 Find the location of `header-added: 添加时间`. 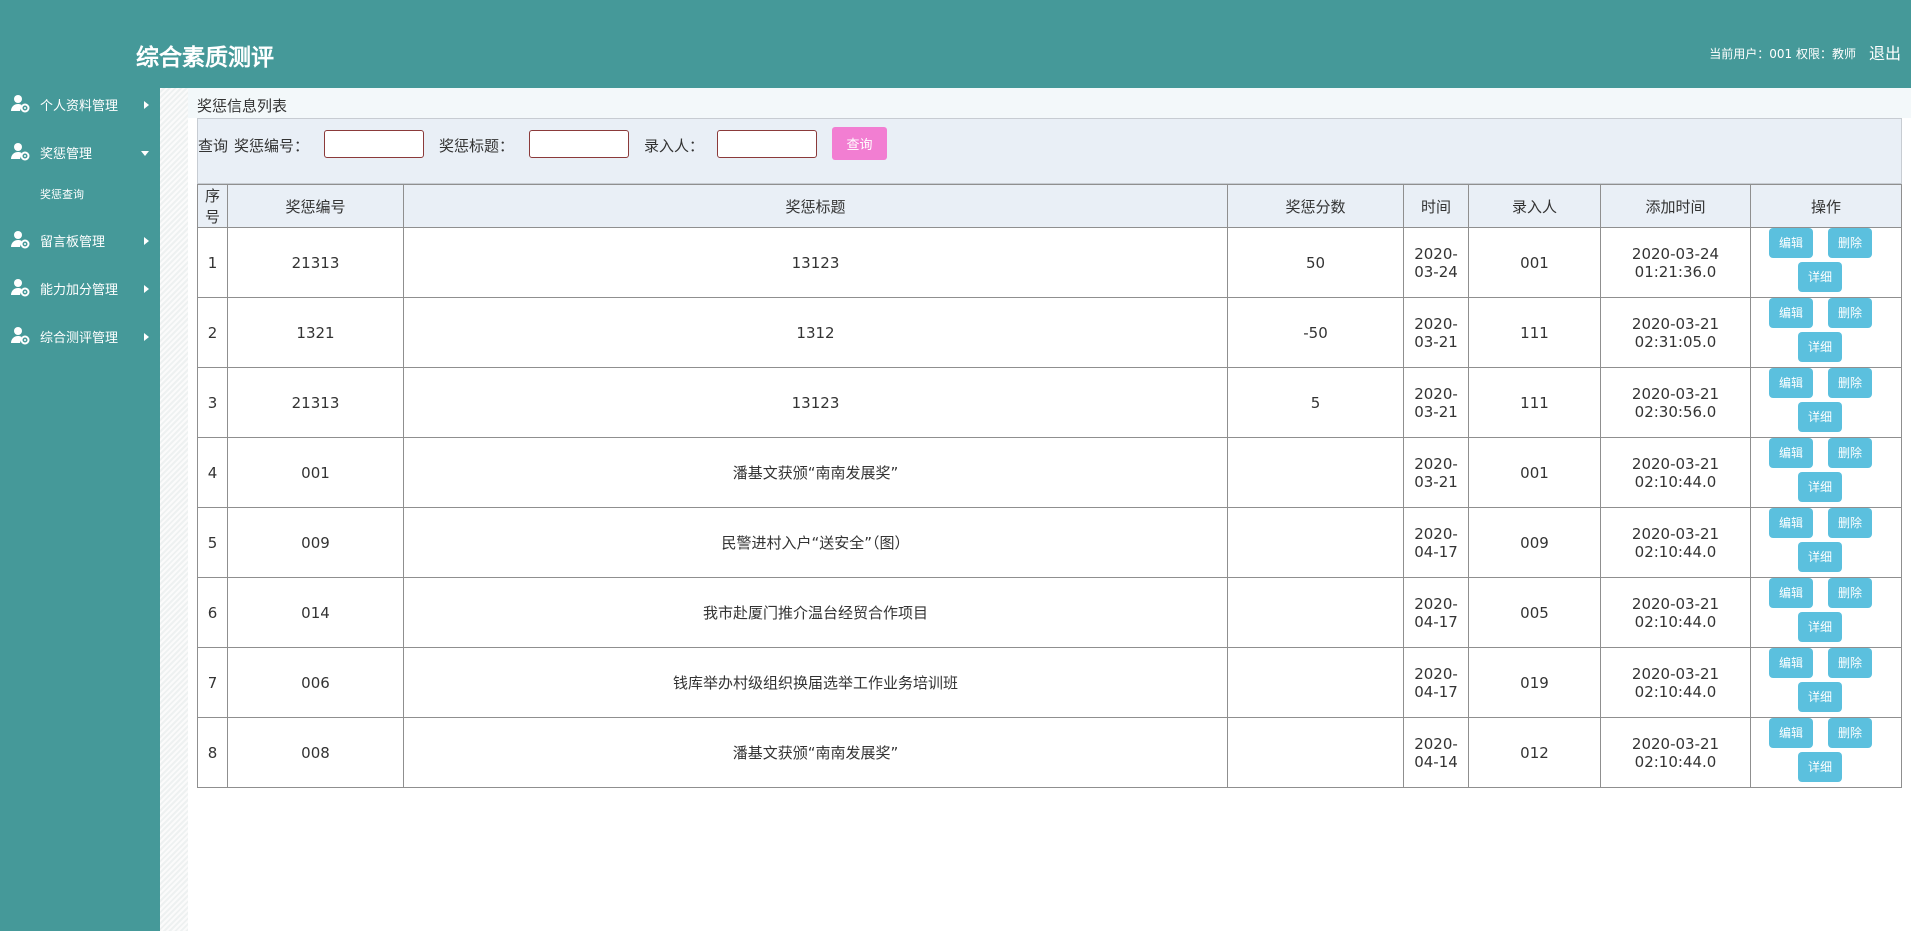

header-added: 添加时间 is located at coordinates (1675, 206).